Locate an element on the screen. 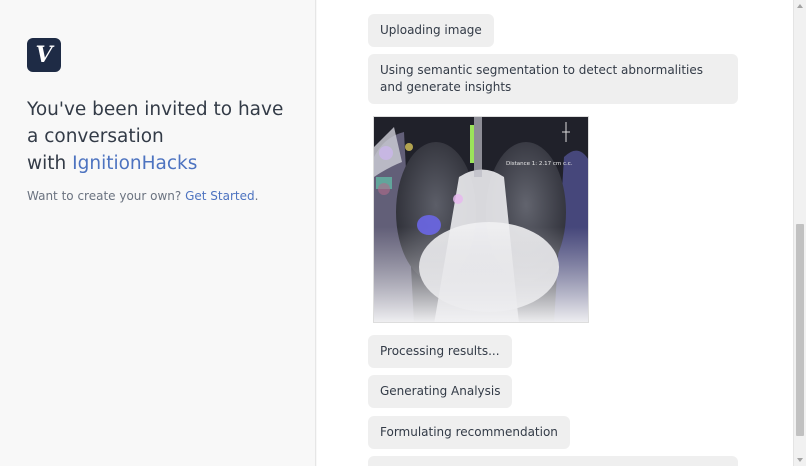  chat-message: Generating Analysis is located at coordinates (440, 391).